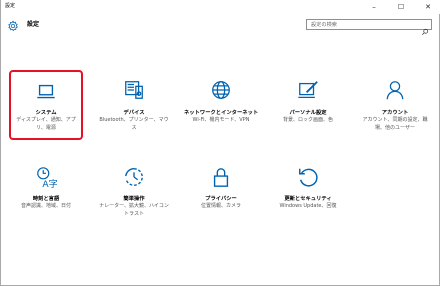  What do you see at coordinates (33, 24) in the screenshot?
I see `page-title: 設定` at bounding box center [33, 24].